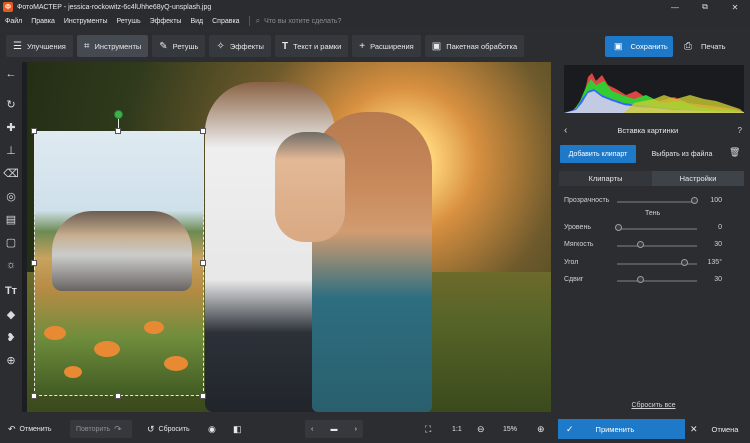 This screenshot has width=750, height=443. What do you see at coordinates (101, 429) in the screenshot?
I see `redo-button: Повторить ↷` at bounding box center [101, 429].